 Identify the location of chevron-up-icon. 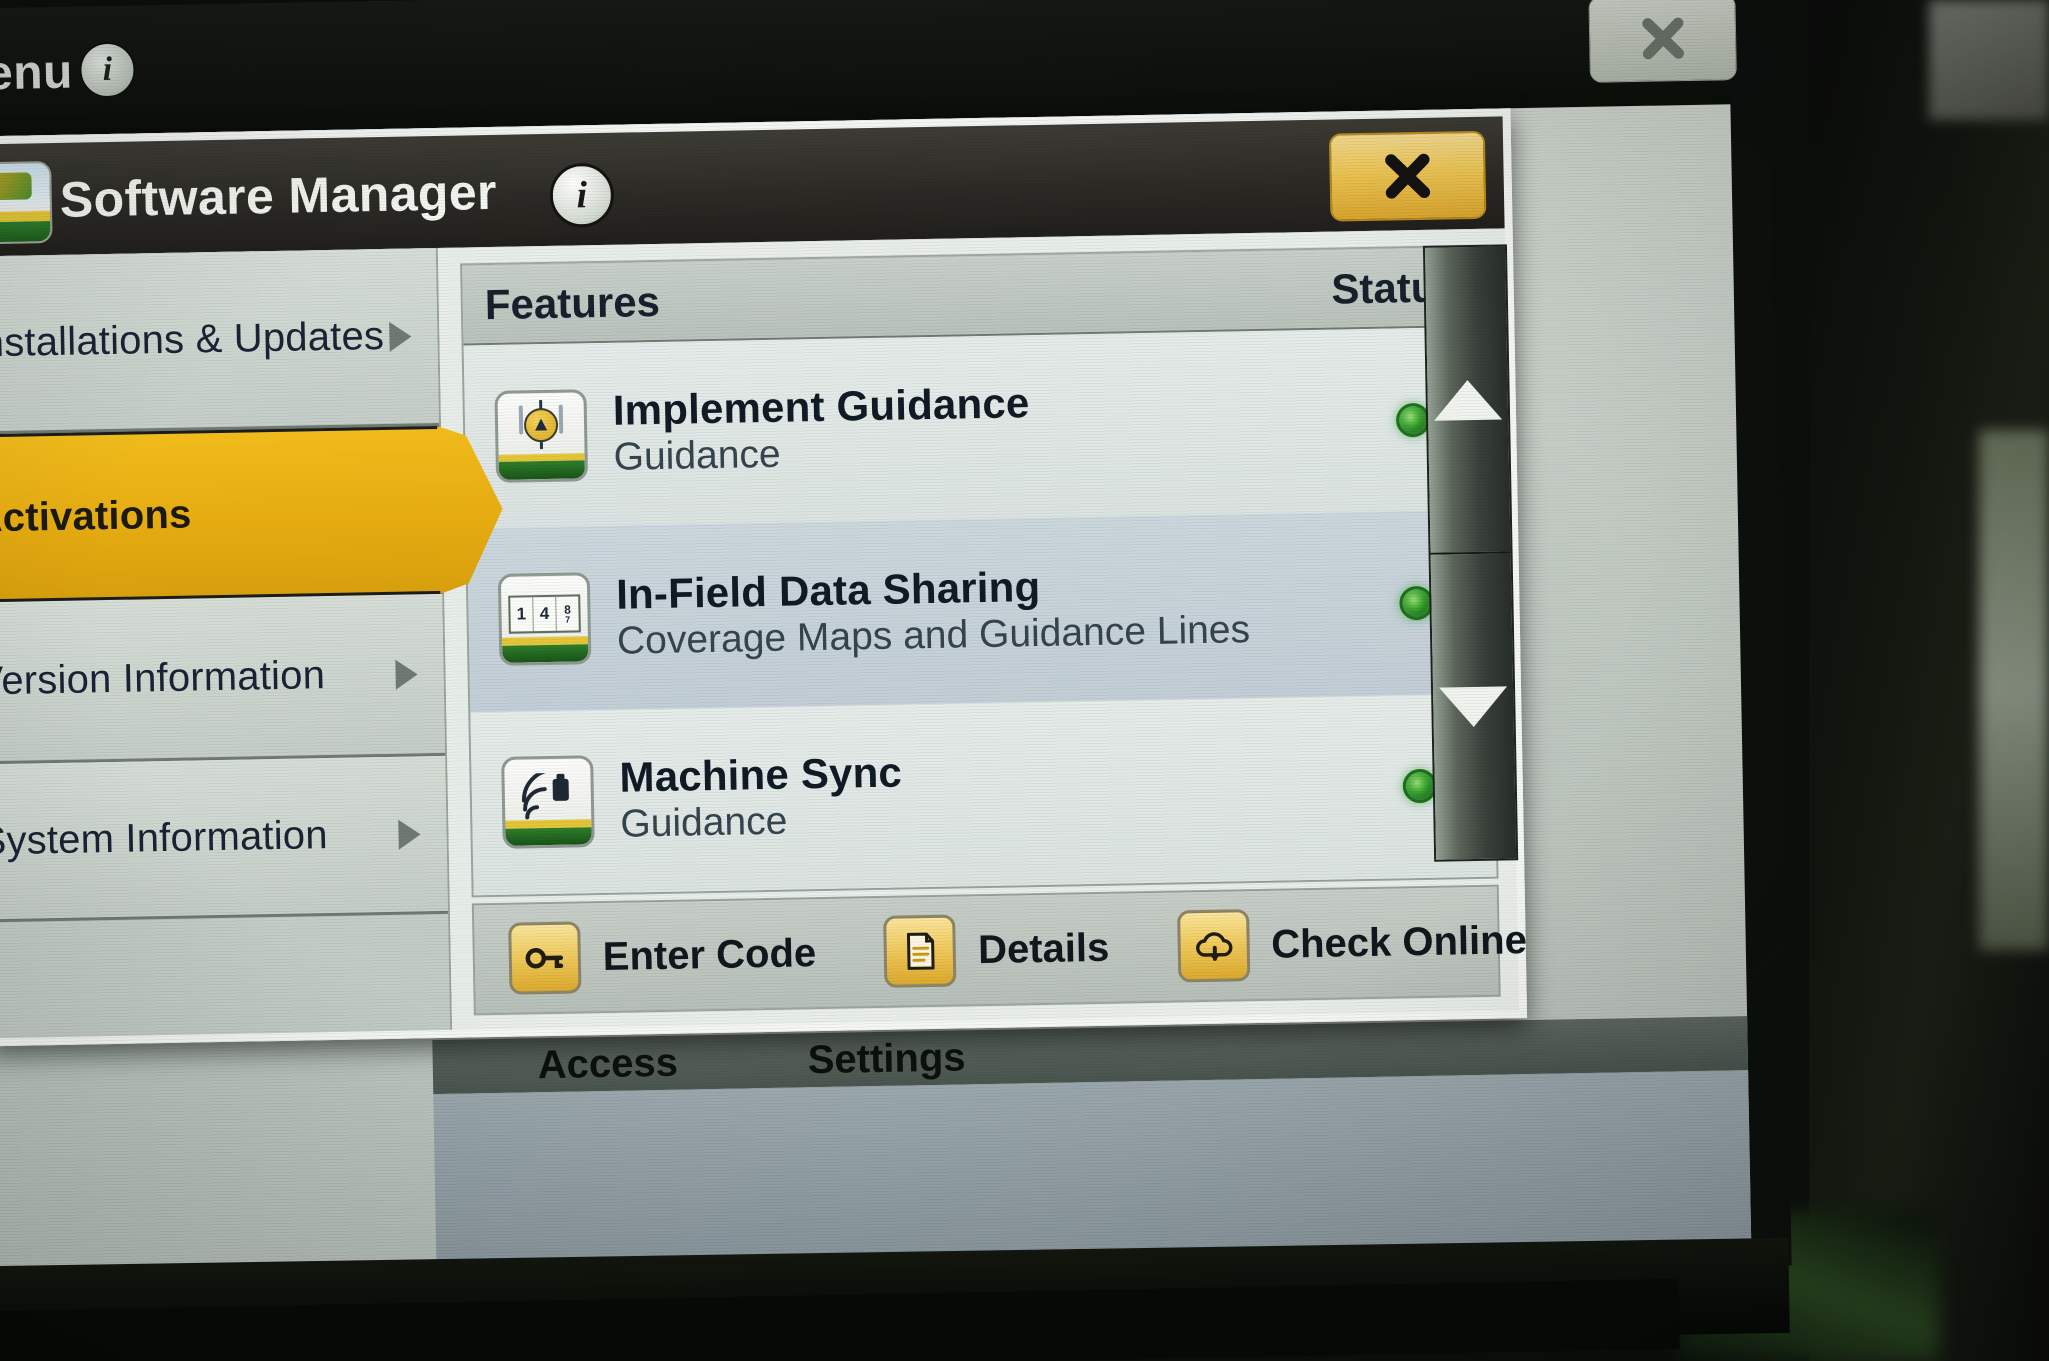
(1468, 399).